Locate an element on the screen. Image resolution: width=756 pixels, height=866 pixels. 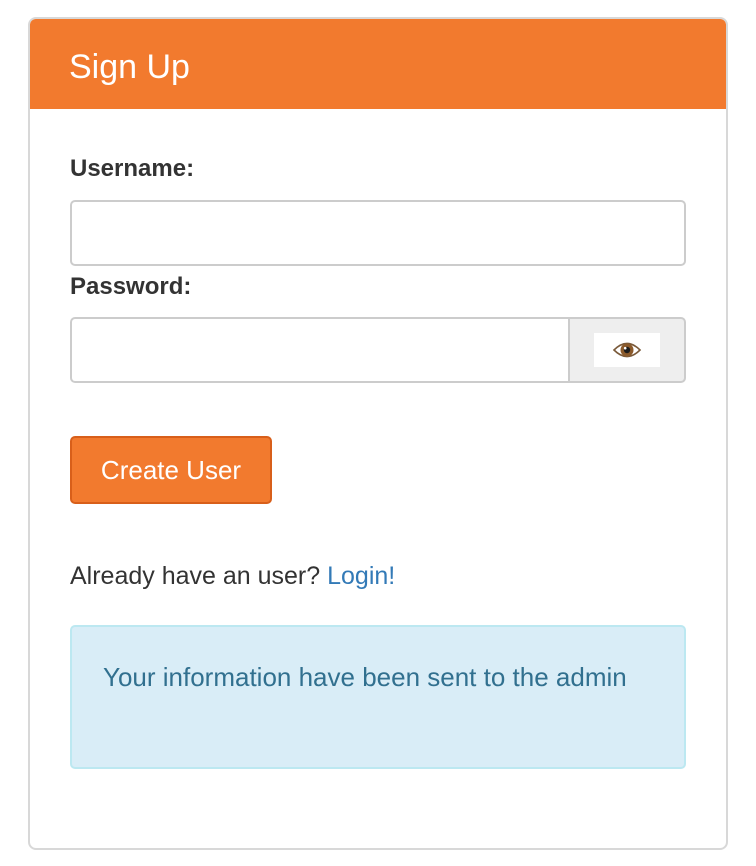
login-prompt: Already have an user? Login! is located at coordinates (232, 576).